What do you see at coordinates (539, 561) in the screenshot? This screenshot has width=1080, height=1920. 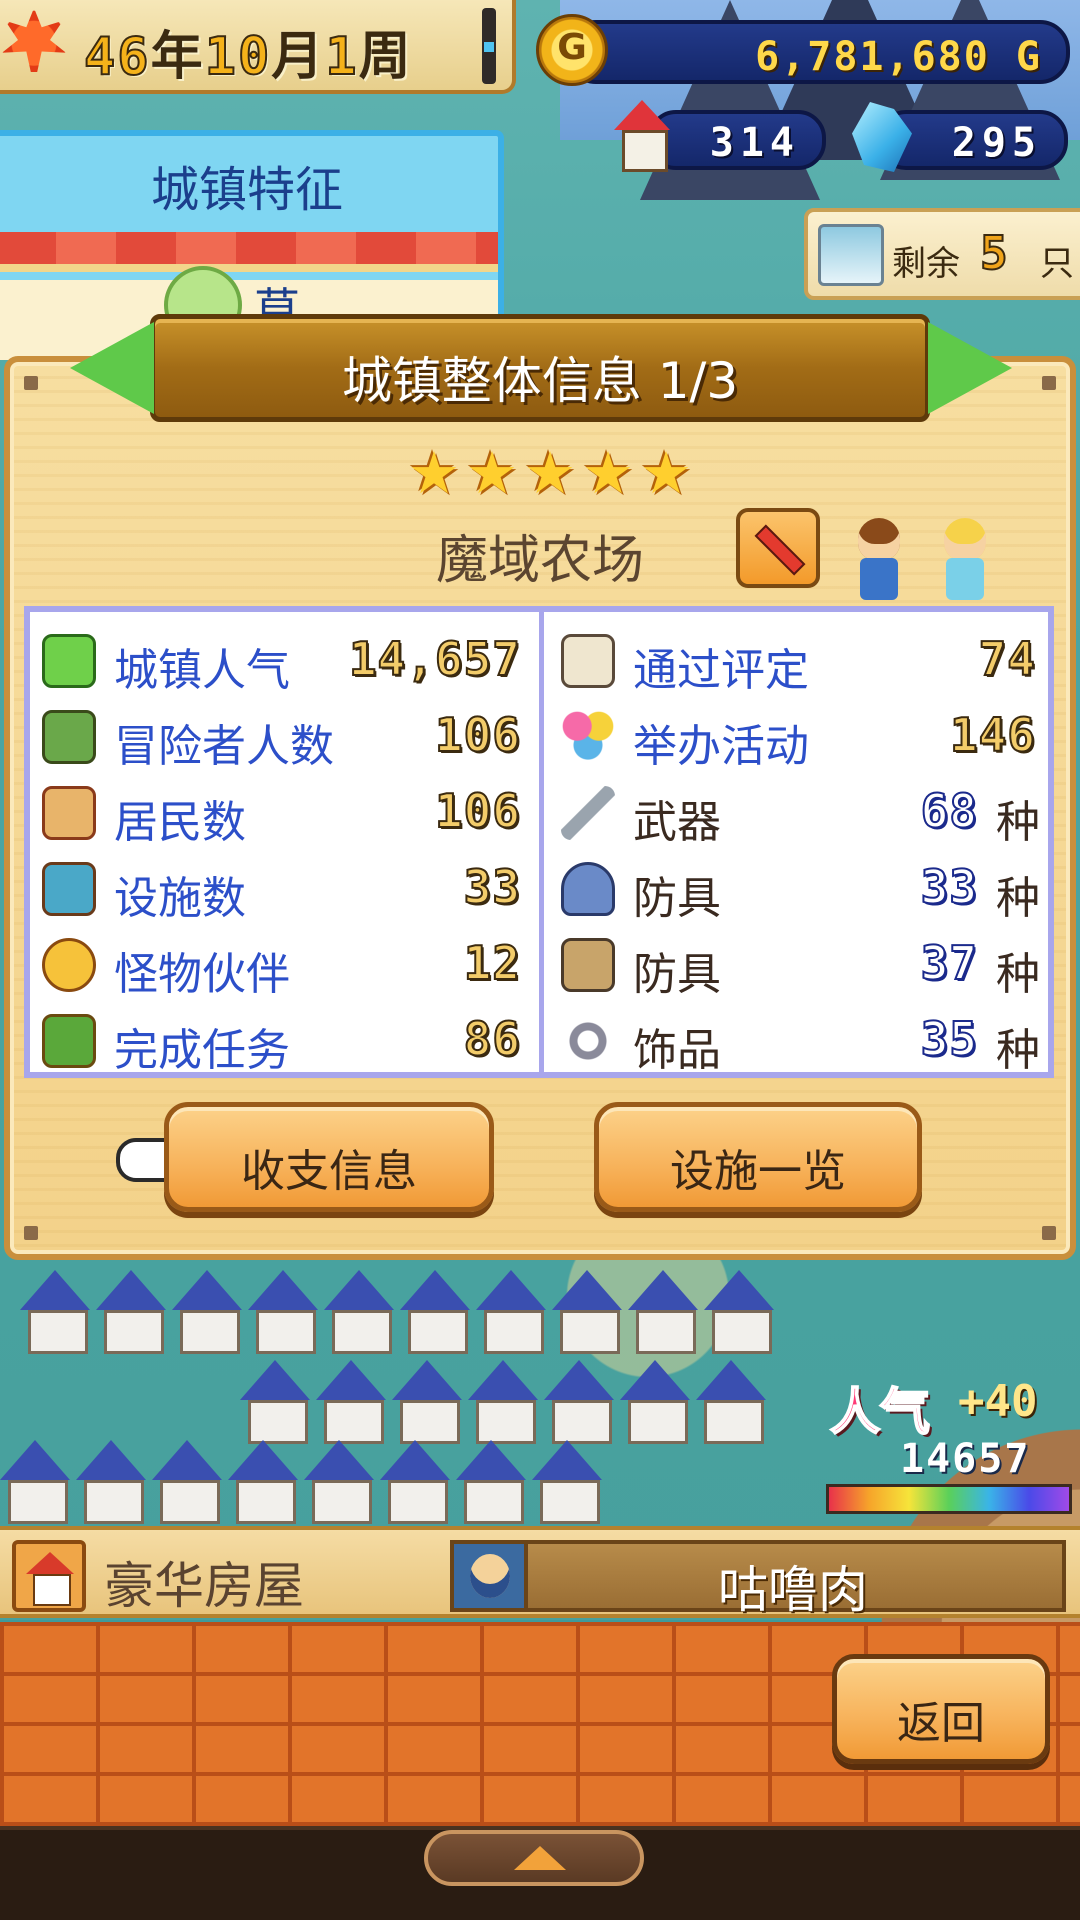 I see `town-name: 魔域农场` at bounding box center [539, 561].